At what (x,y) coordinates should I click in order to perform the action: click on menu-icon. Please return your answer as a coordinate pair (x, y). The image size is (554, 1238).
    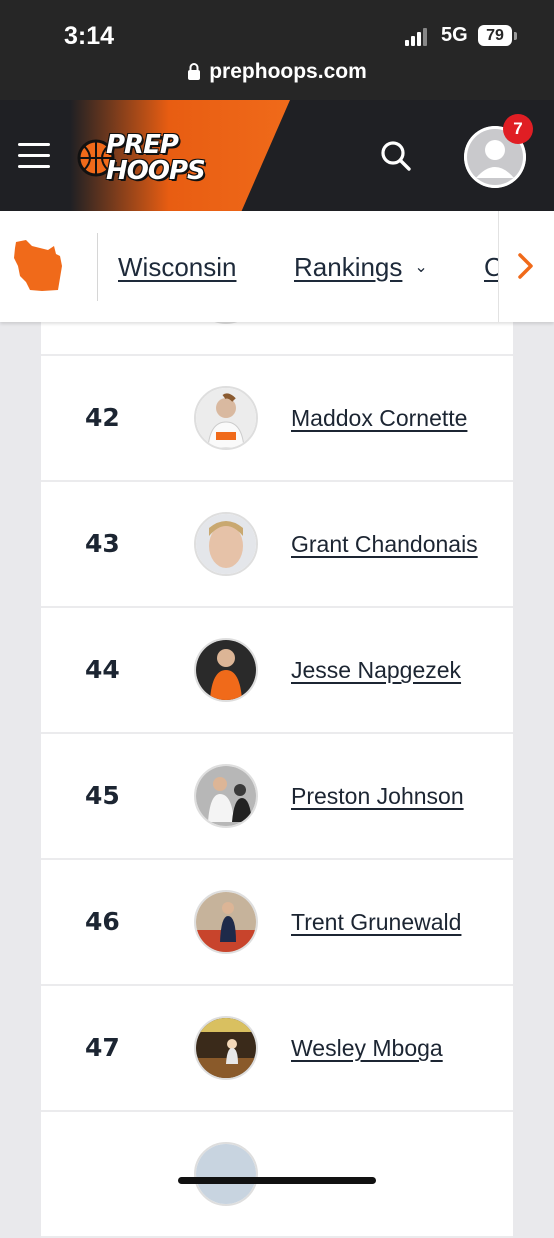
    Looking at the image, I should click on (34, 156).